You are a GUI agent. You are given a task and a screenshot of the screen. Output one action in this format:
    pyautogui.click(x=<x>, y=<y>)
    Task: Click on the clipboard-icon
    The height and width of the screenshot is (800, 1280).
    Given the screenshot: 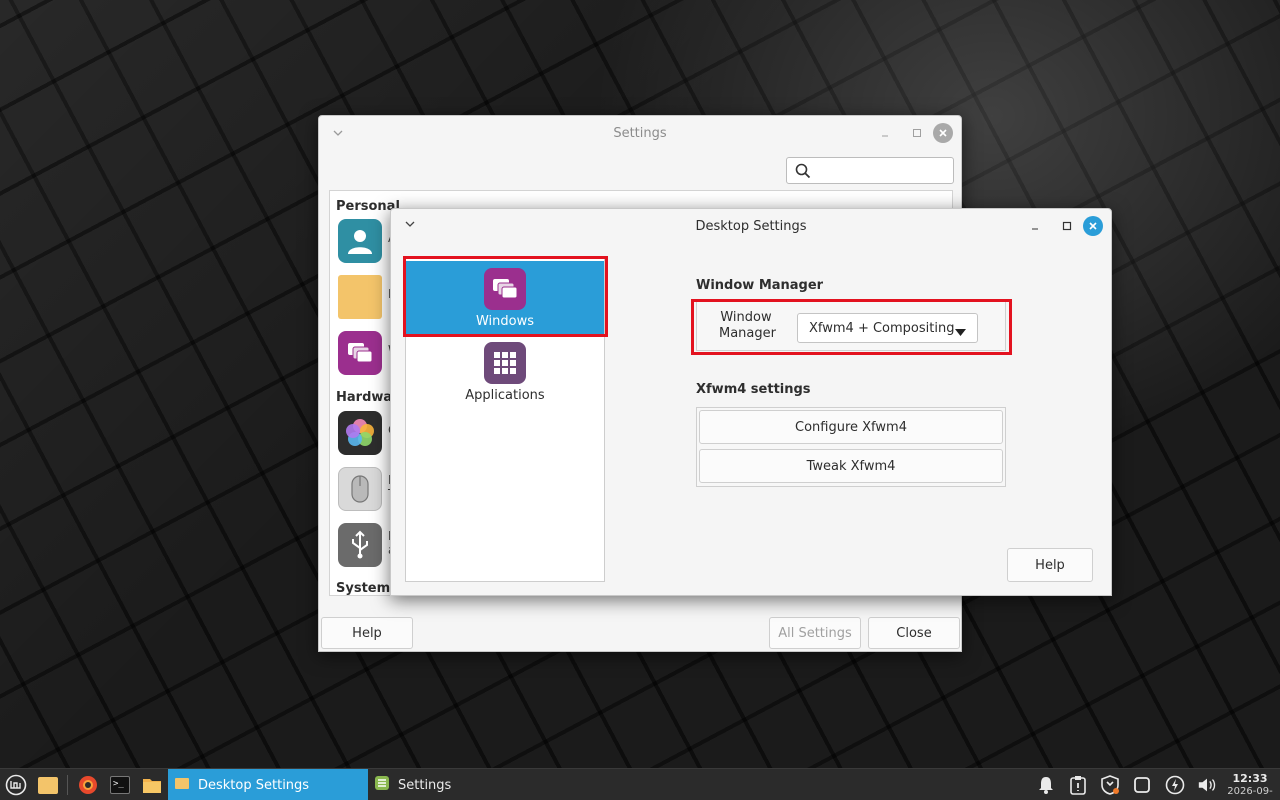 What is the action you would take?
    pyautogui.click(x=1078, y=785)
    